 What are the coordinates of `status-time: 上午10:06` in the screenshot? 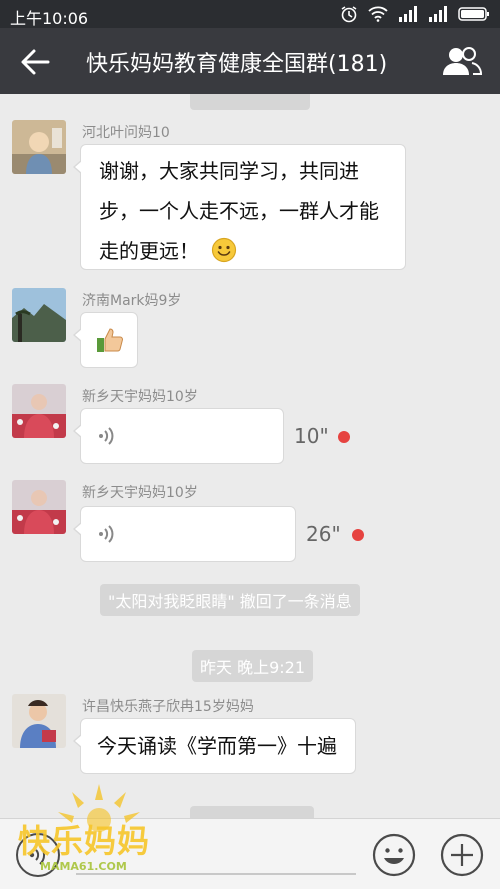 It's located at (49, 18).